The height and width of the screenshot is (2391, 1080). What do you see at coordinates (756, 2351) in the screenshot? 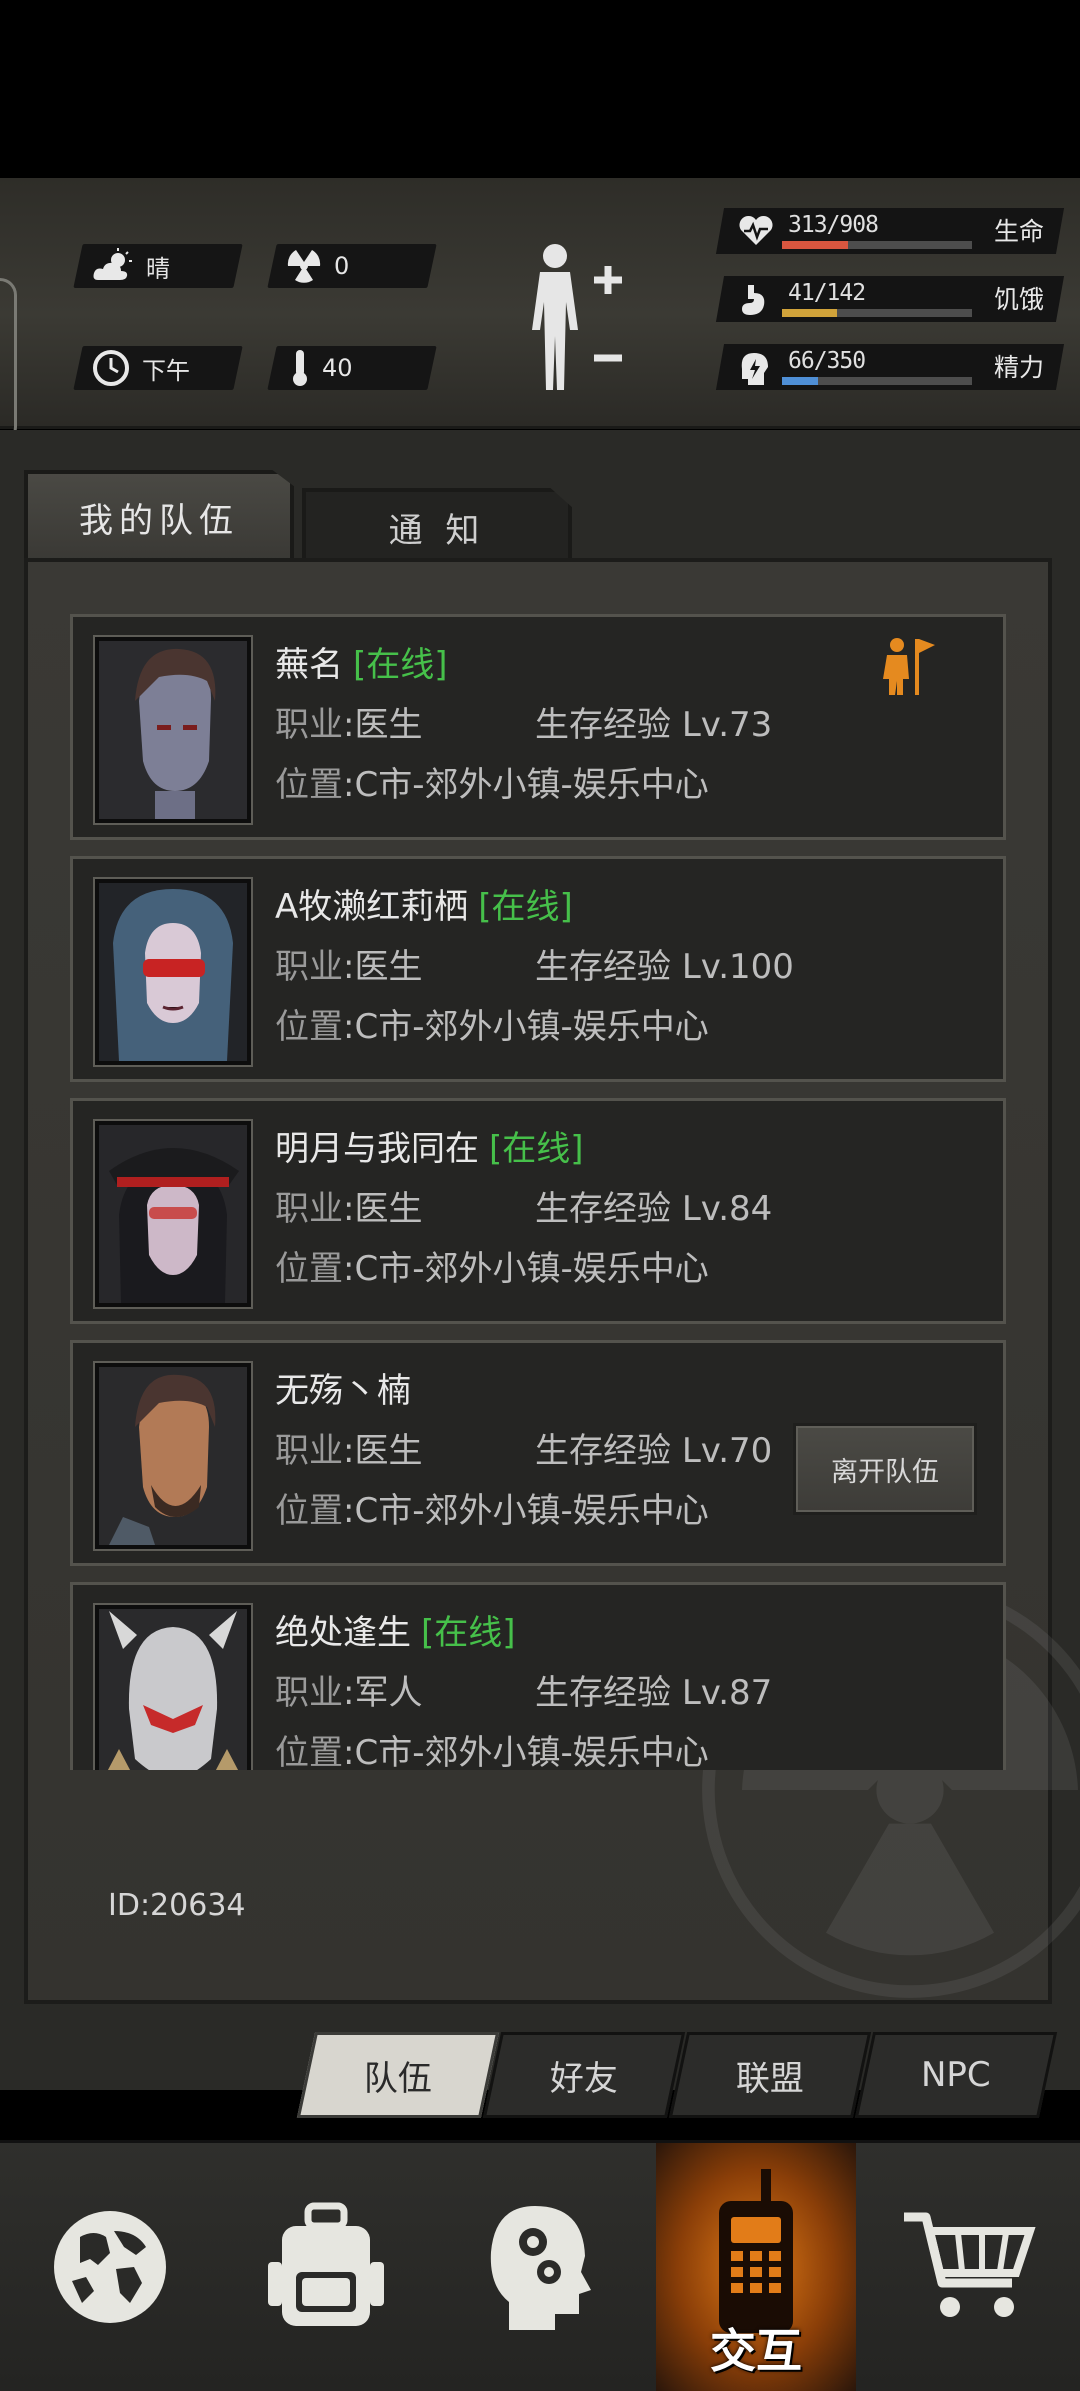
I see `nav-interact-label: 交互` at bounding box center [756, 2351].